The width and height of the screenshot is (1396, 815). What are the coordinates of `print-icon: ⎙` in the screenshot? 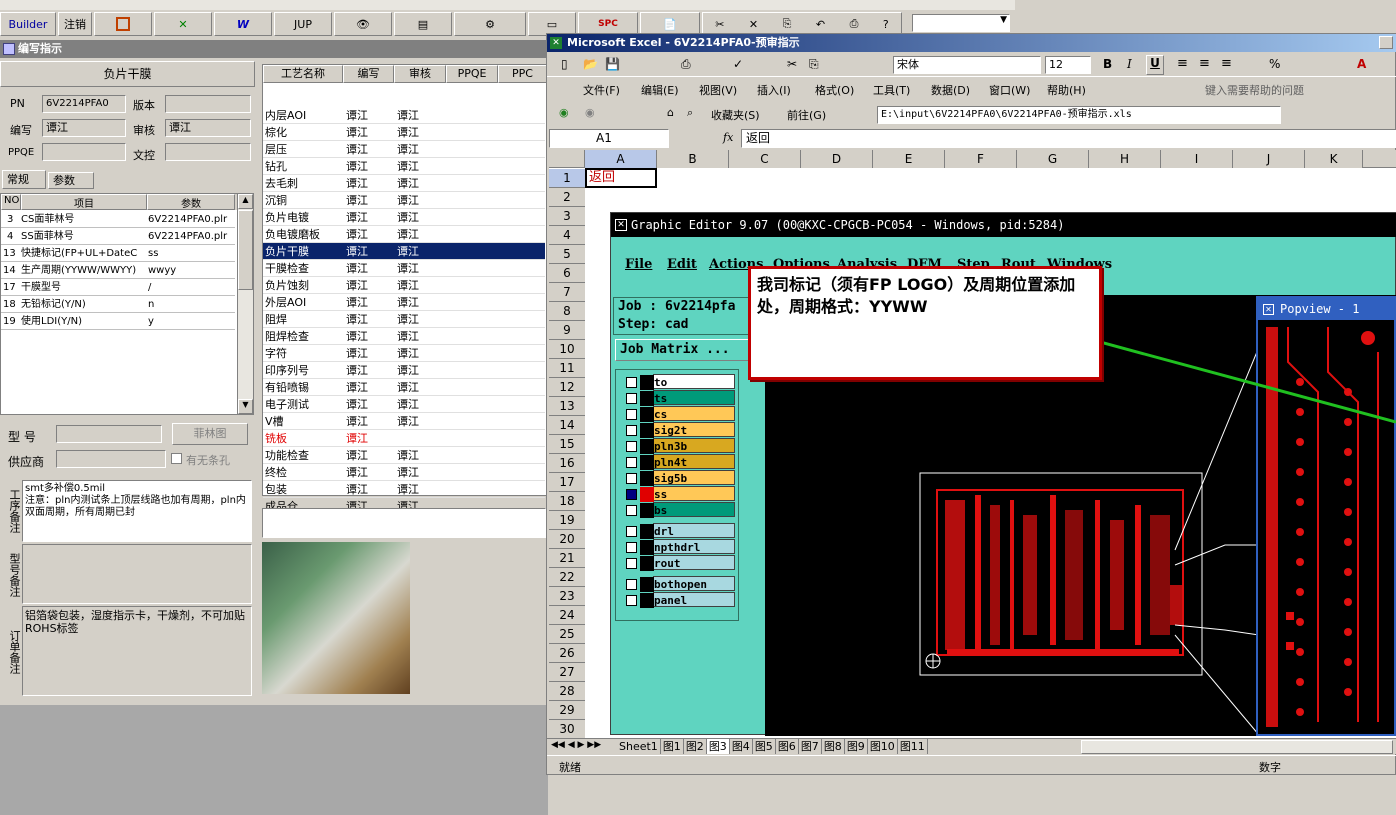 It's located at (686, 64).